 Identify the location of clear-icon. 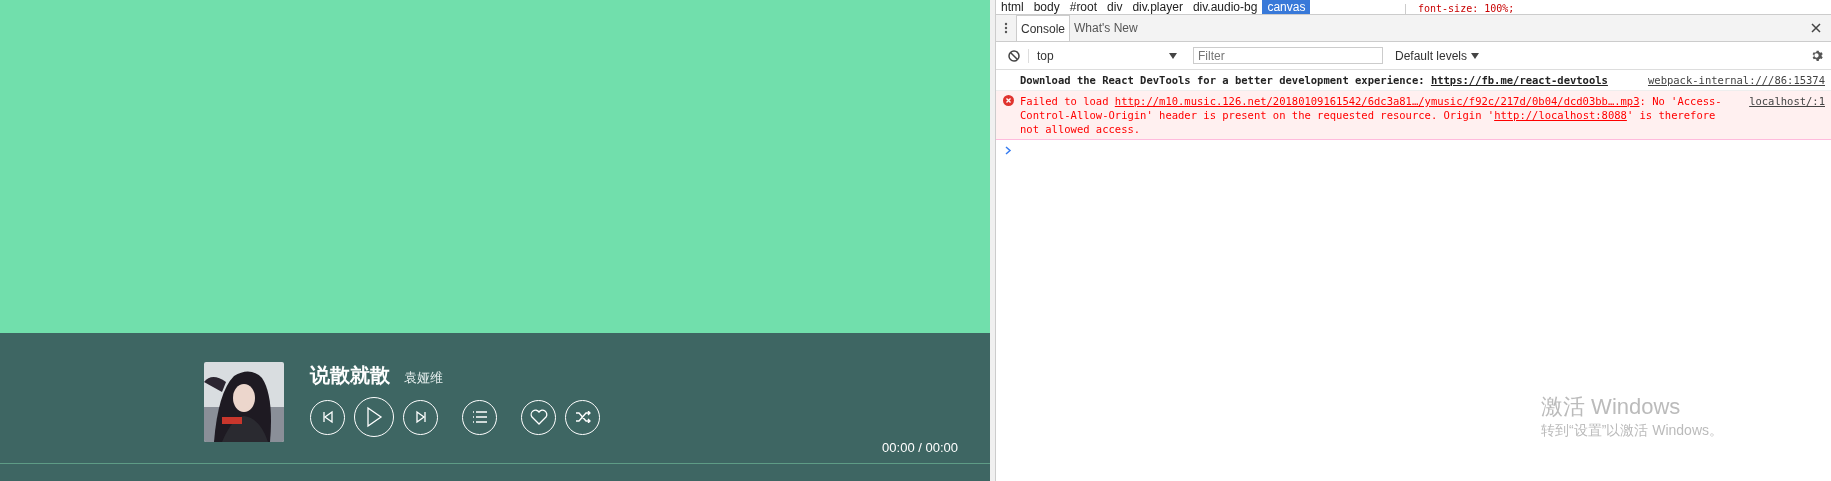
(1014, 55).